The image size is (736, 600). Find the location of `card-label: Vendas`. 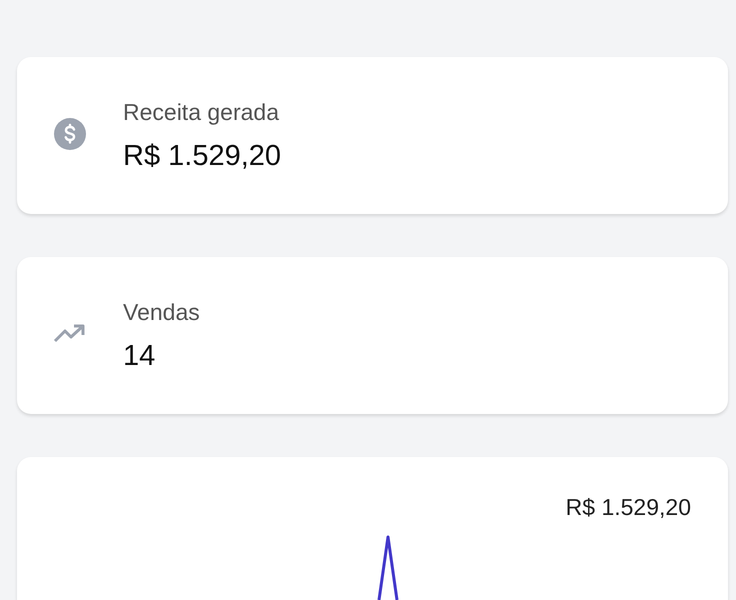

card-label: Vendas is located at coordinates (161, 312).